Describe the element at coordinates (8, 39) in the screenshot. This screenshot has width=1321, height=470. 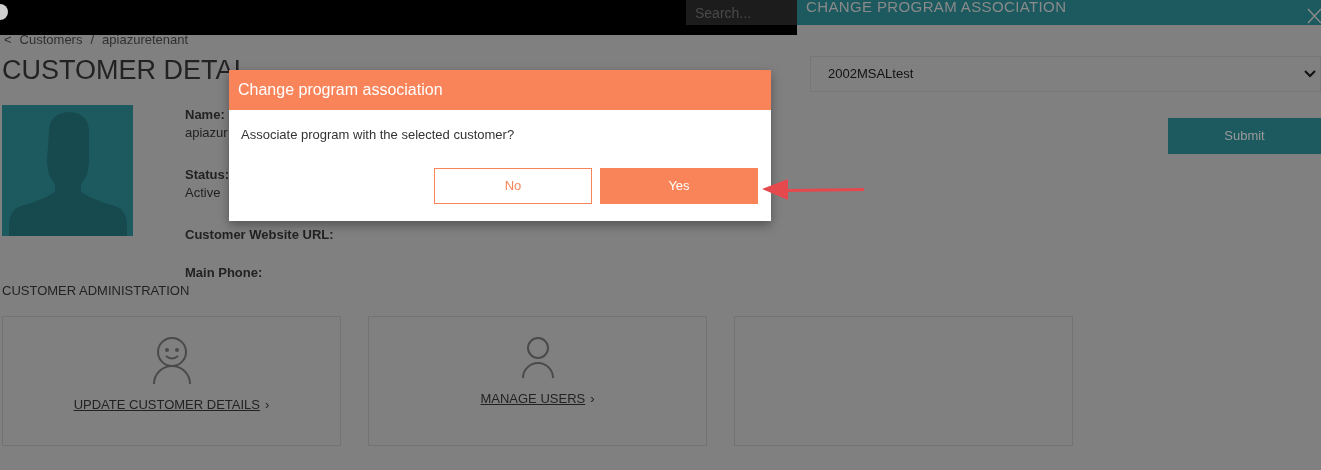
I see `back-chevron: <` at that location.